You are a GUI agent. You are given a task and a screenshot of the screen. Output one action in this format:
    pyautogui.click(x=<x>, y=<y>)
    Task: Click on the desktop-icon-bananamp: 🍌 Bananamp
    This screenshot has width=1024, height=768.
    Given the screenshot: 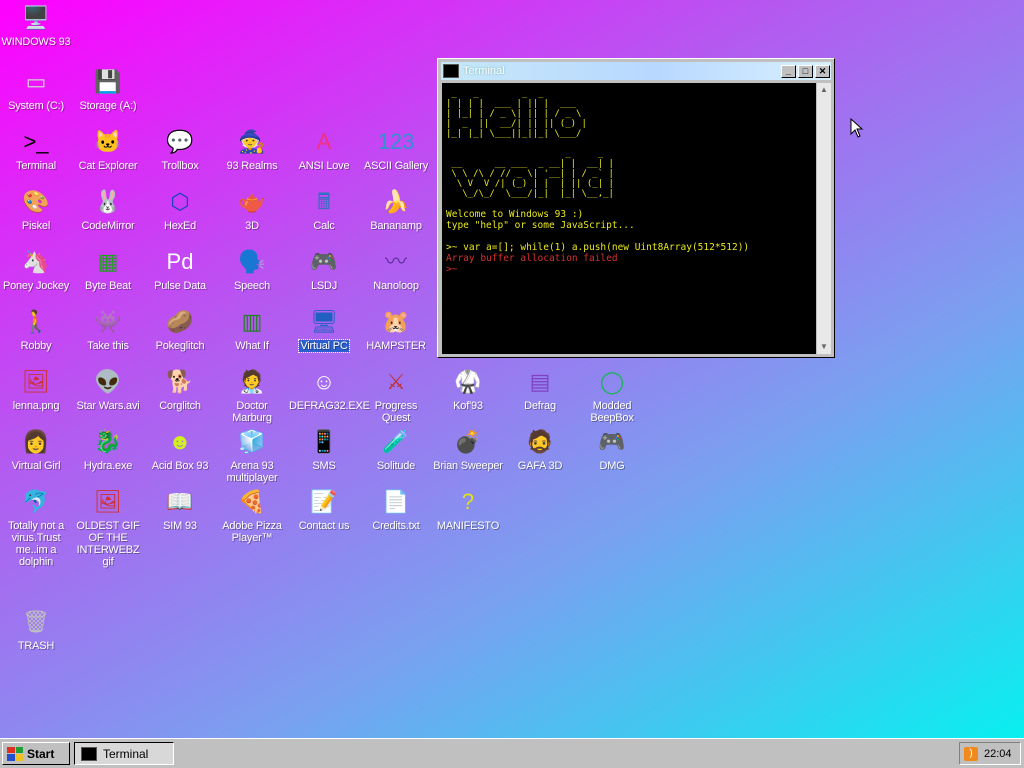 What is the action you would take?
    pyautogui.click(x=396, y=209)
    